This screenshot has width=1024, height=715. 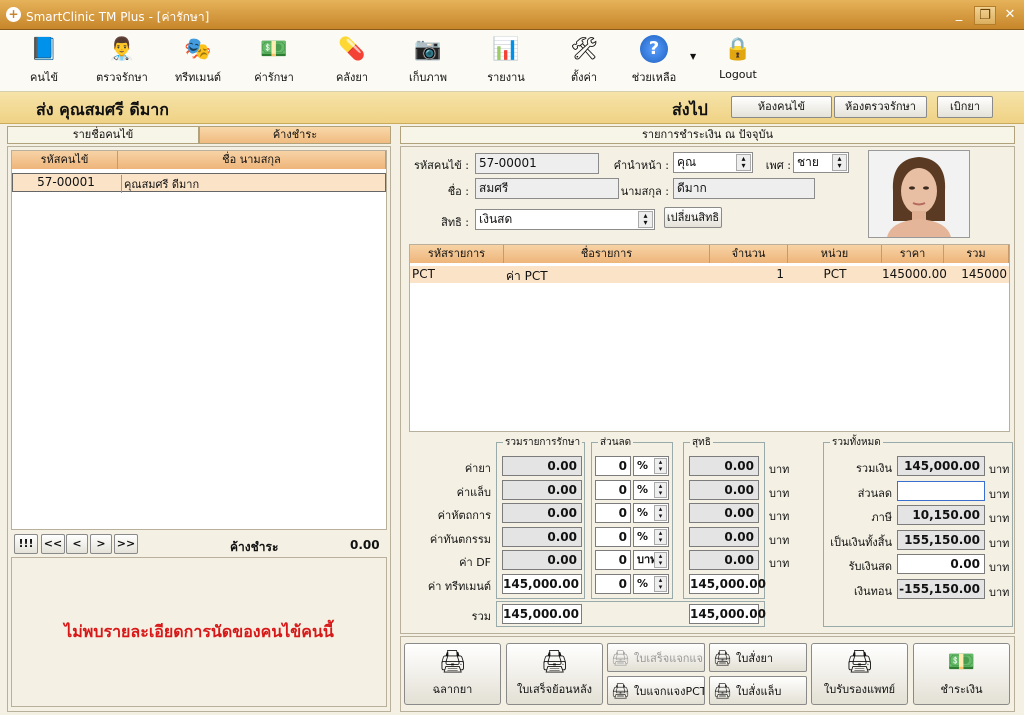 I want to click on pager-last-button: >>, so click(x=126, y=544).